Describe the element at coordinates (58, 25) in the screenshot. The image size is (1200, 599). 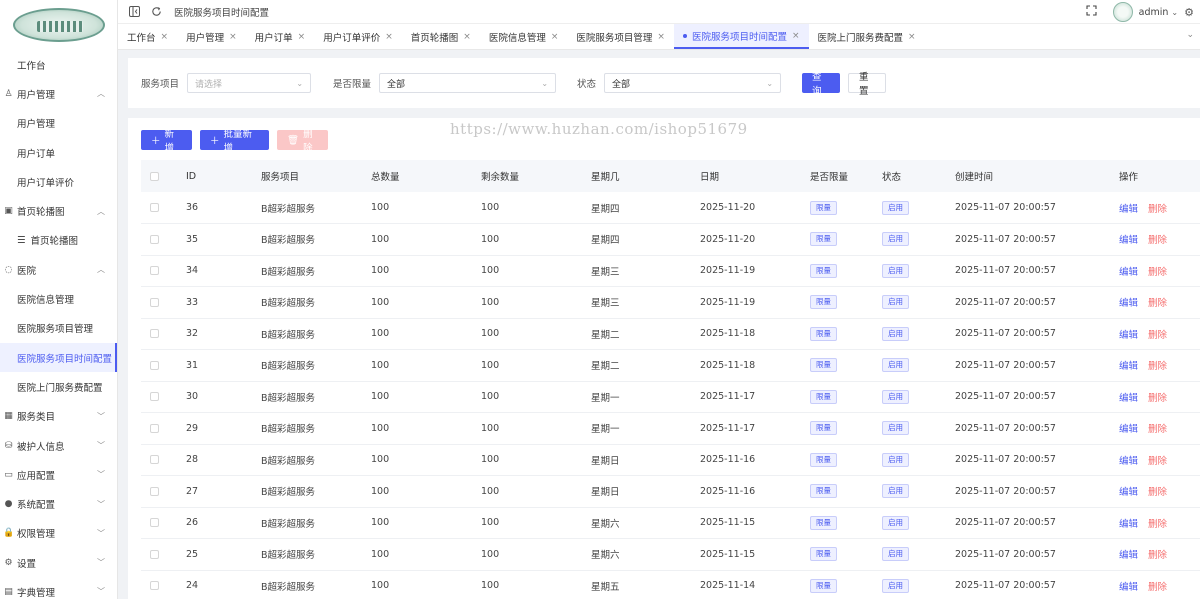
I see `hospital-logo` at that location.